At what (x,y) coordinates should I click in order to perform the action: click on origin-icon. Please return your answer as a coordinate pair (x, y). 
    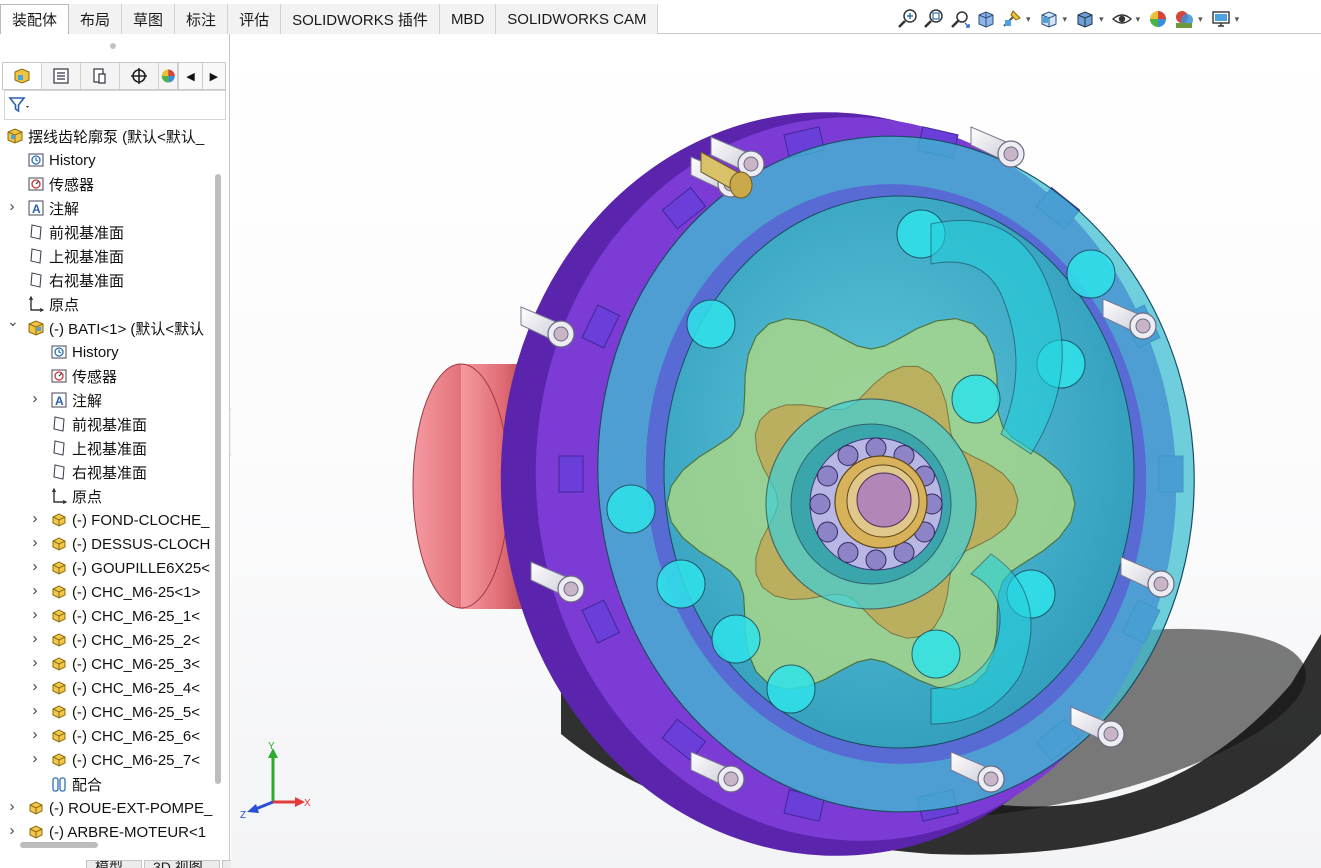
    Looking at the image, I should click on (59, 496).